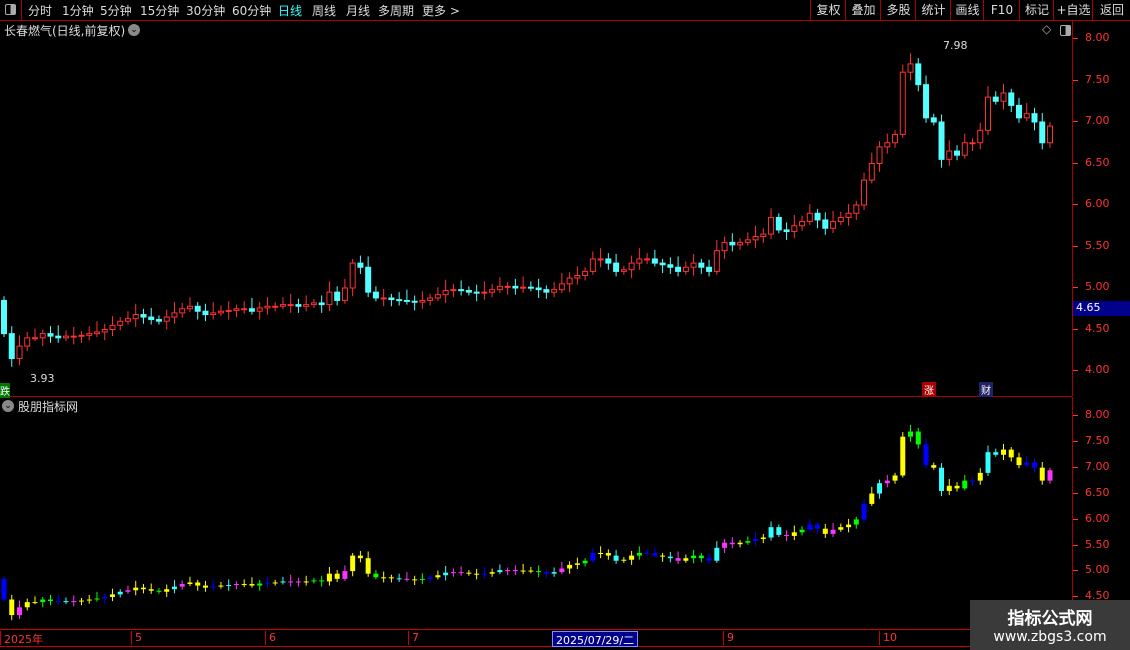  Describe the element at coordinates (5, 390) in the screenshot. I see `marker-die: 跌` at that location.